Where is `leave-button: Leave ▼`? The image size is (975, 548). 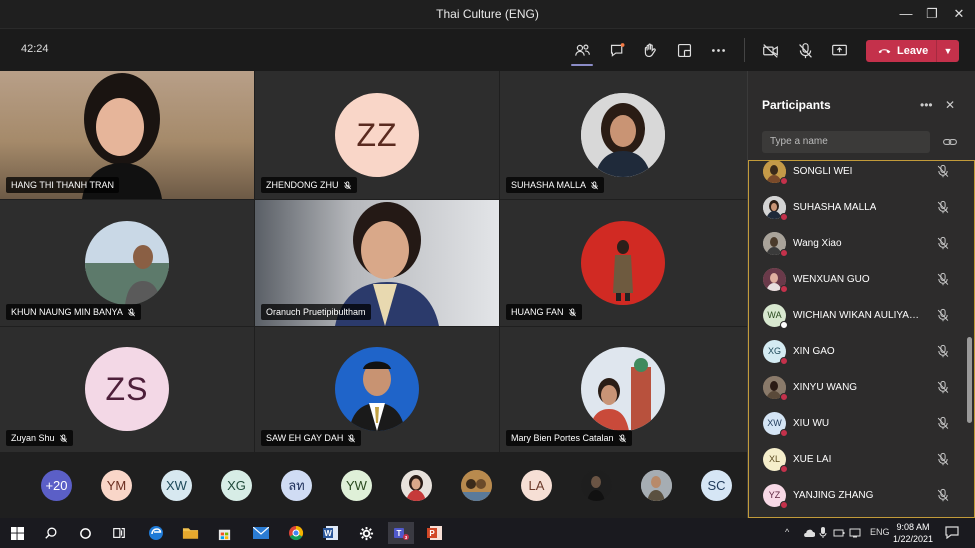 leave-button: Leave ▼ is located at coordinates (912, 51).